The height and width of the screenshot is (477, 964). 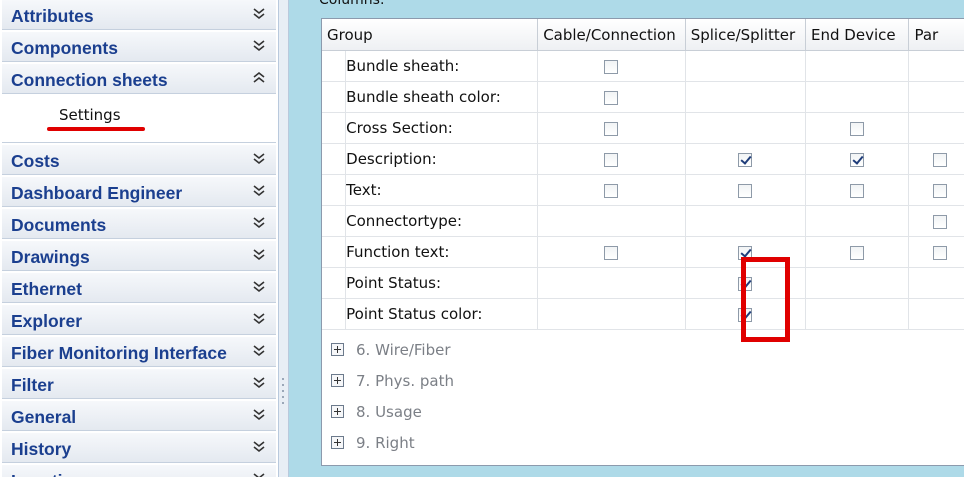 I want to click on sidebar-category-ethernet: Ethernet, so click(x=139, y=288).